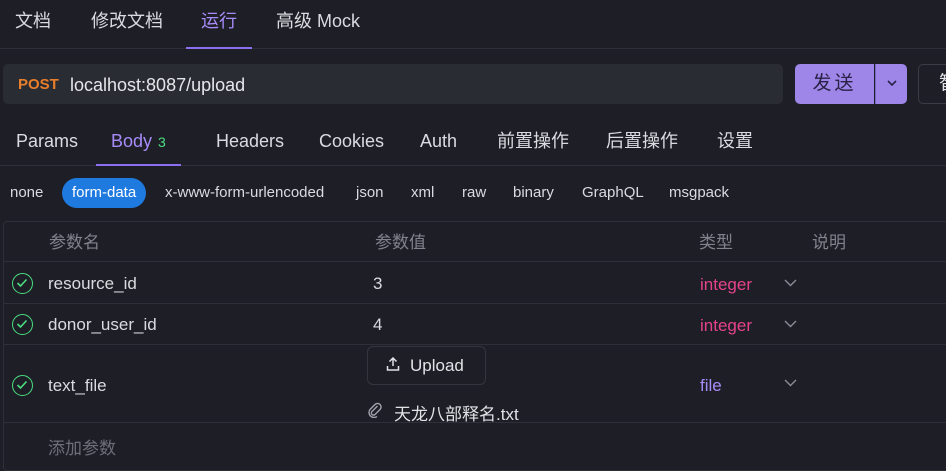 Image resolution: width=946 pixels, height=471 pixels. I want to click on url-text: localhost:8087/upload, so click(157, 85).